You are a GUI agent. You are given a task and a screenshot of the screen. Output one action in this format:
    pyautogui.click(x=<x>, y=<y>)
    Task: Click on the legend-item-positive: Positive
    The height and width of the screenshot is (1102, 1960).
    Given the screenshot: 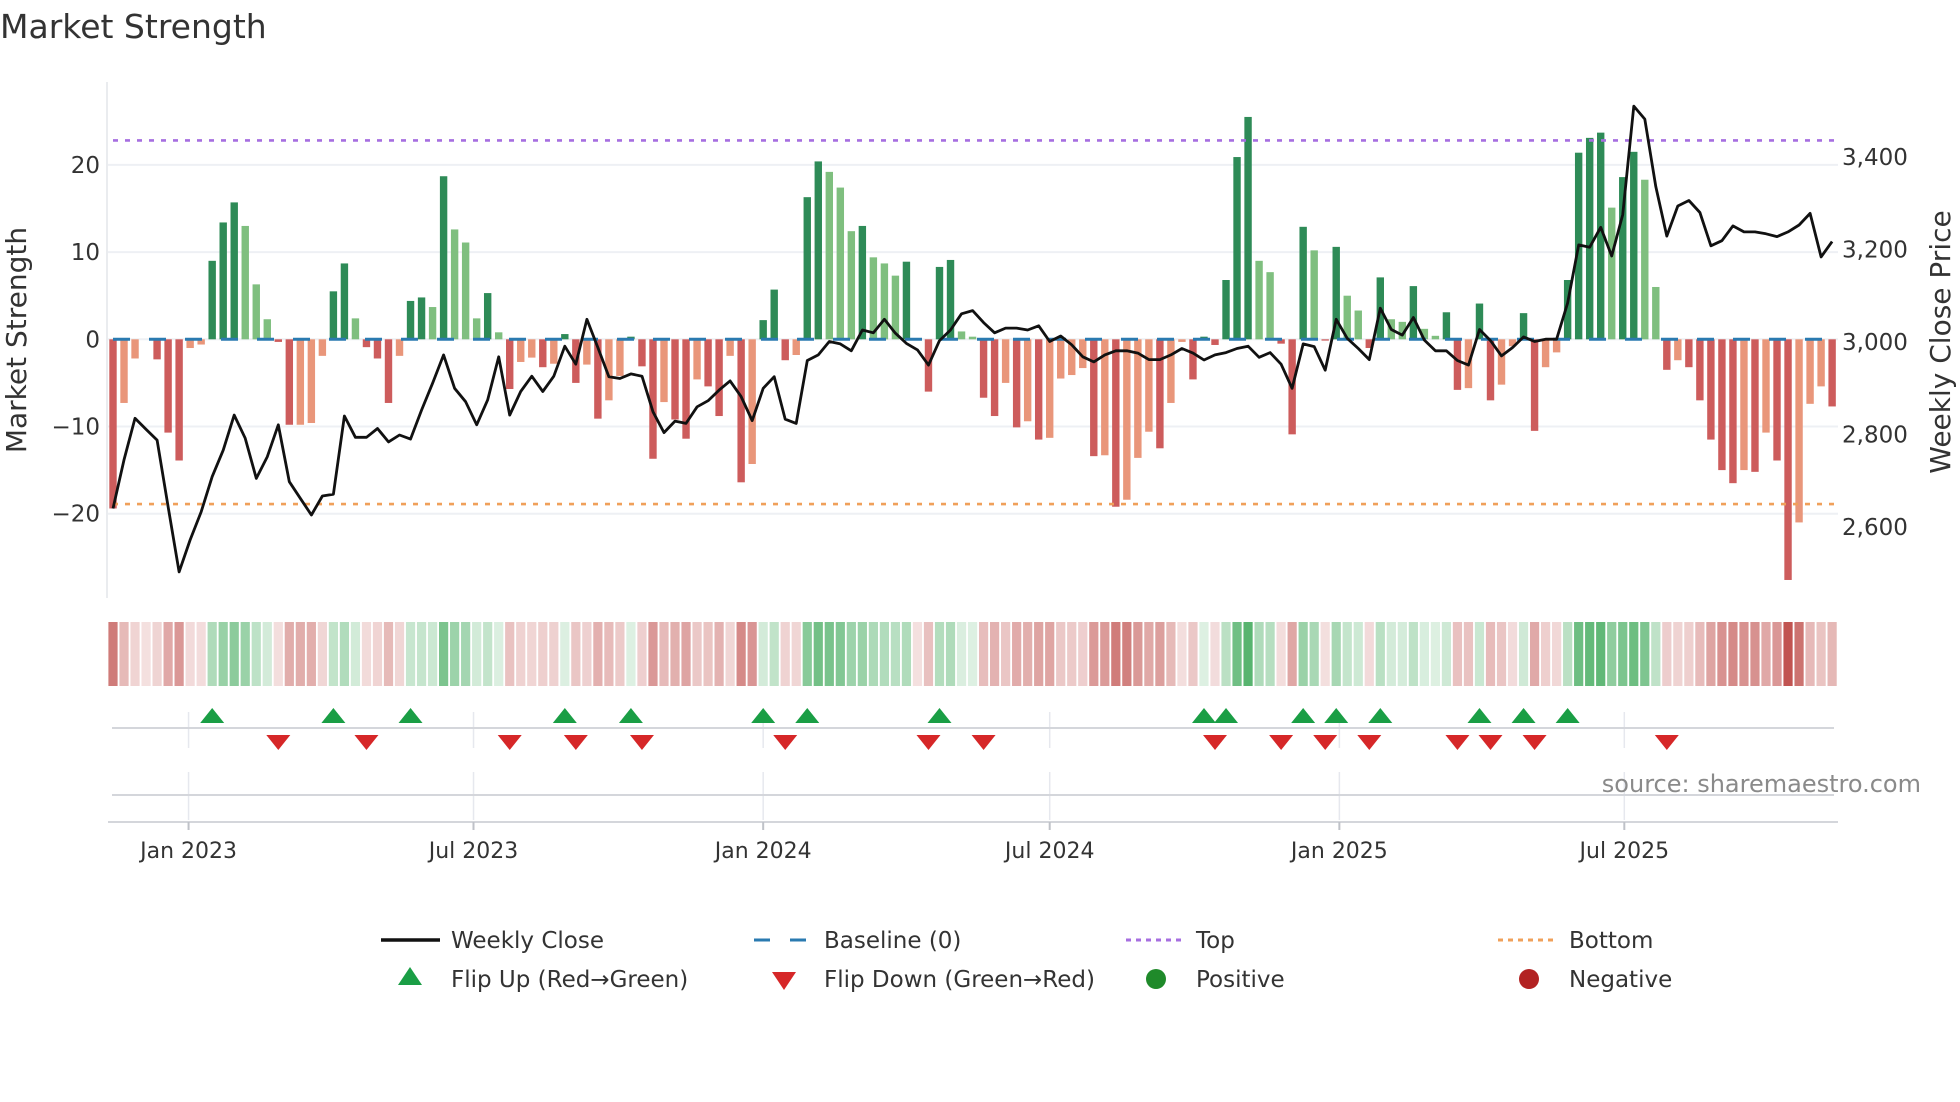 What is the action you would take?
    pyautogui.click(x=1215, y=980)
    